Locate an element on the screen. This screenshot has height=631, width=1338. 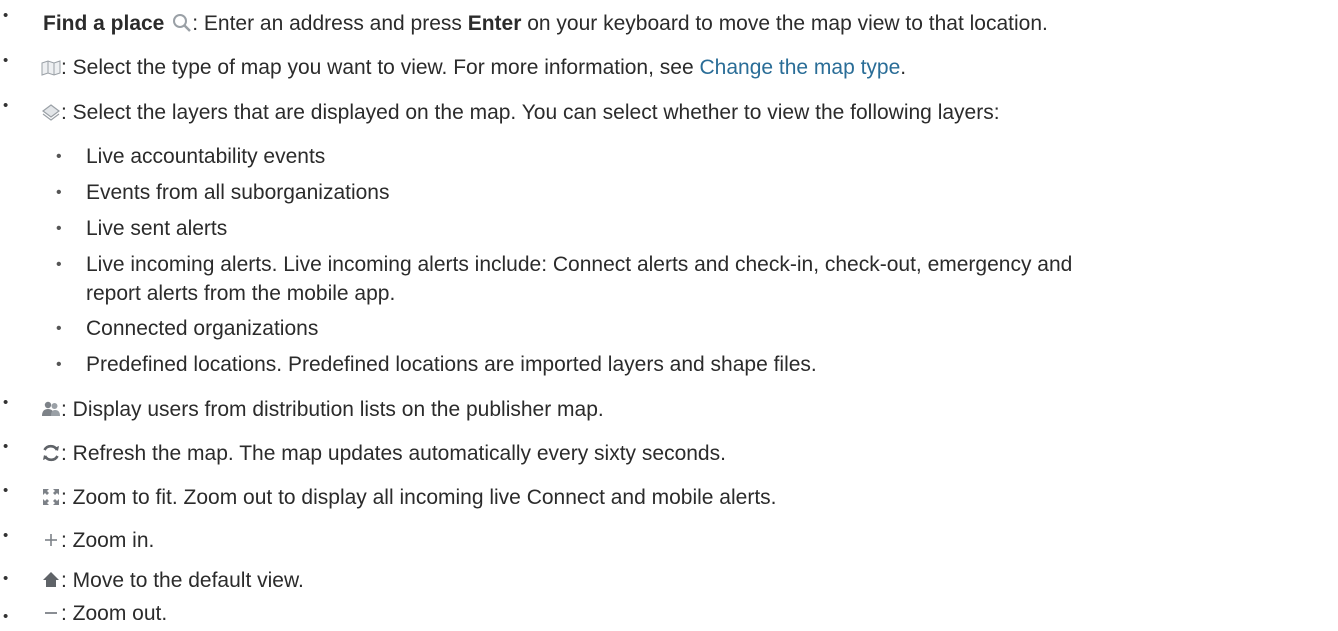
users-icon is located at coordinates (51, 413).